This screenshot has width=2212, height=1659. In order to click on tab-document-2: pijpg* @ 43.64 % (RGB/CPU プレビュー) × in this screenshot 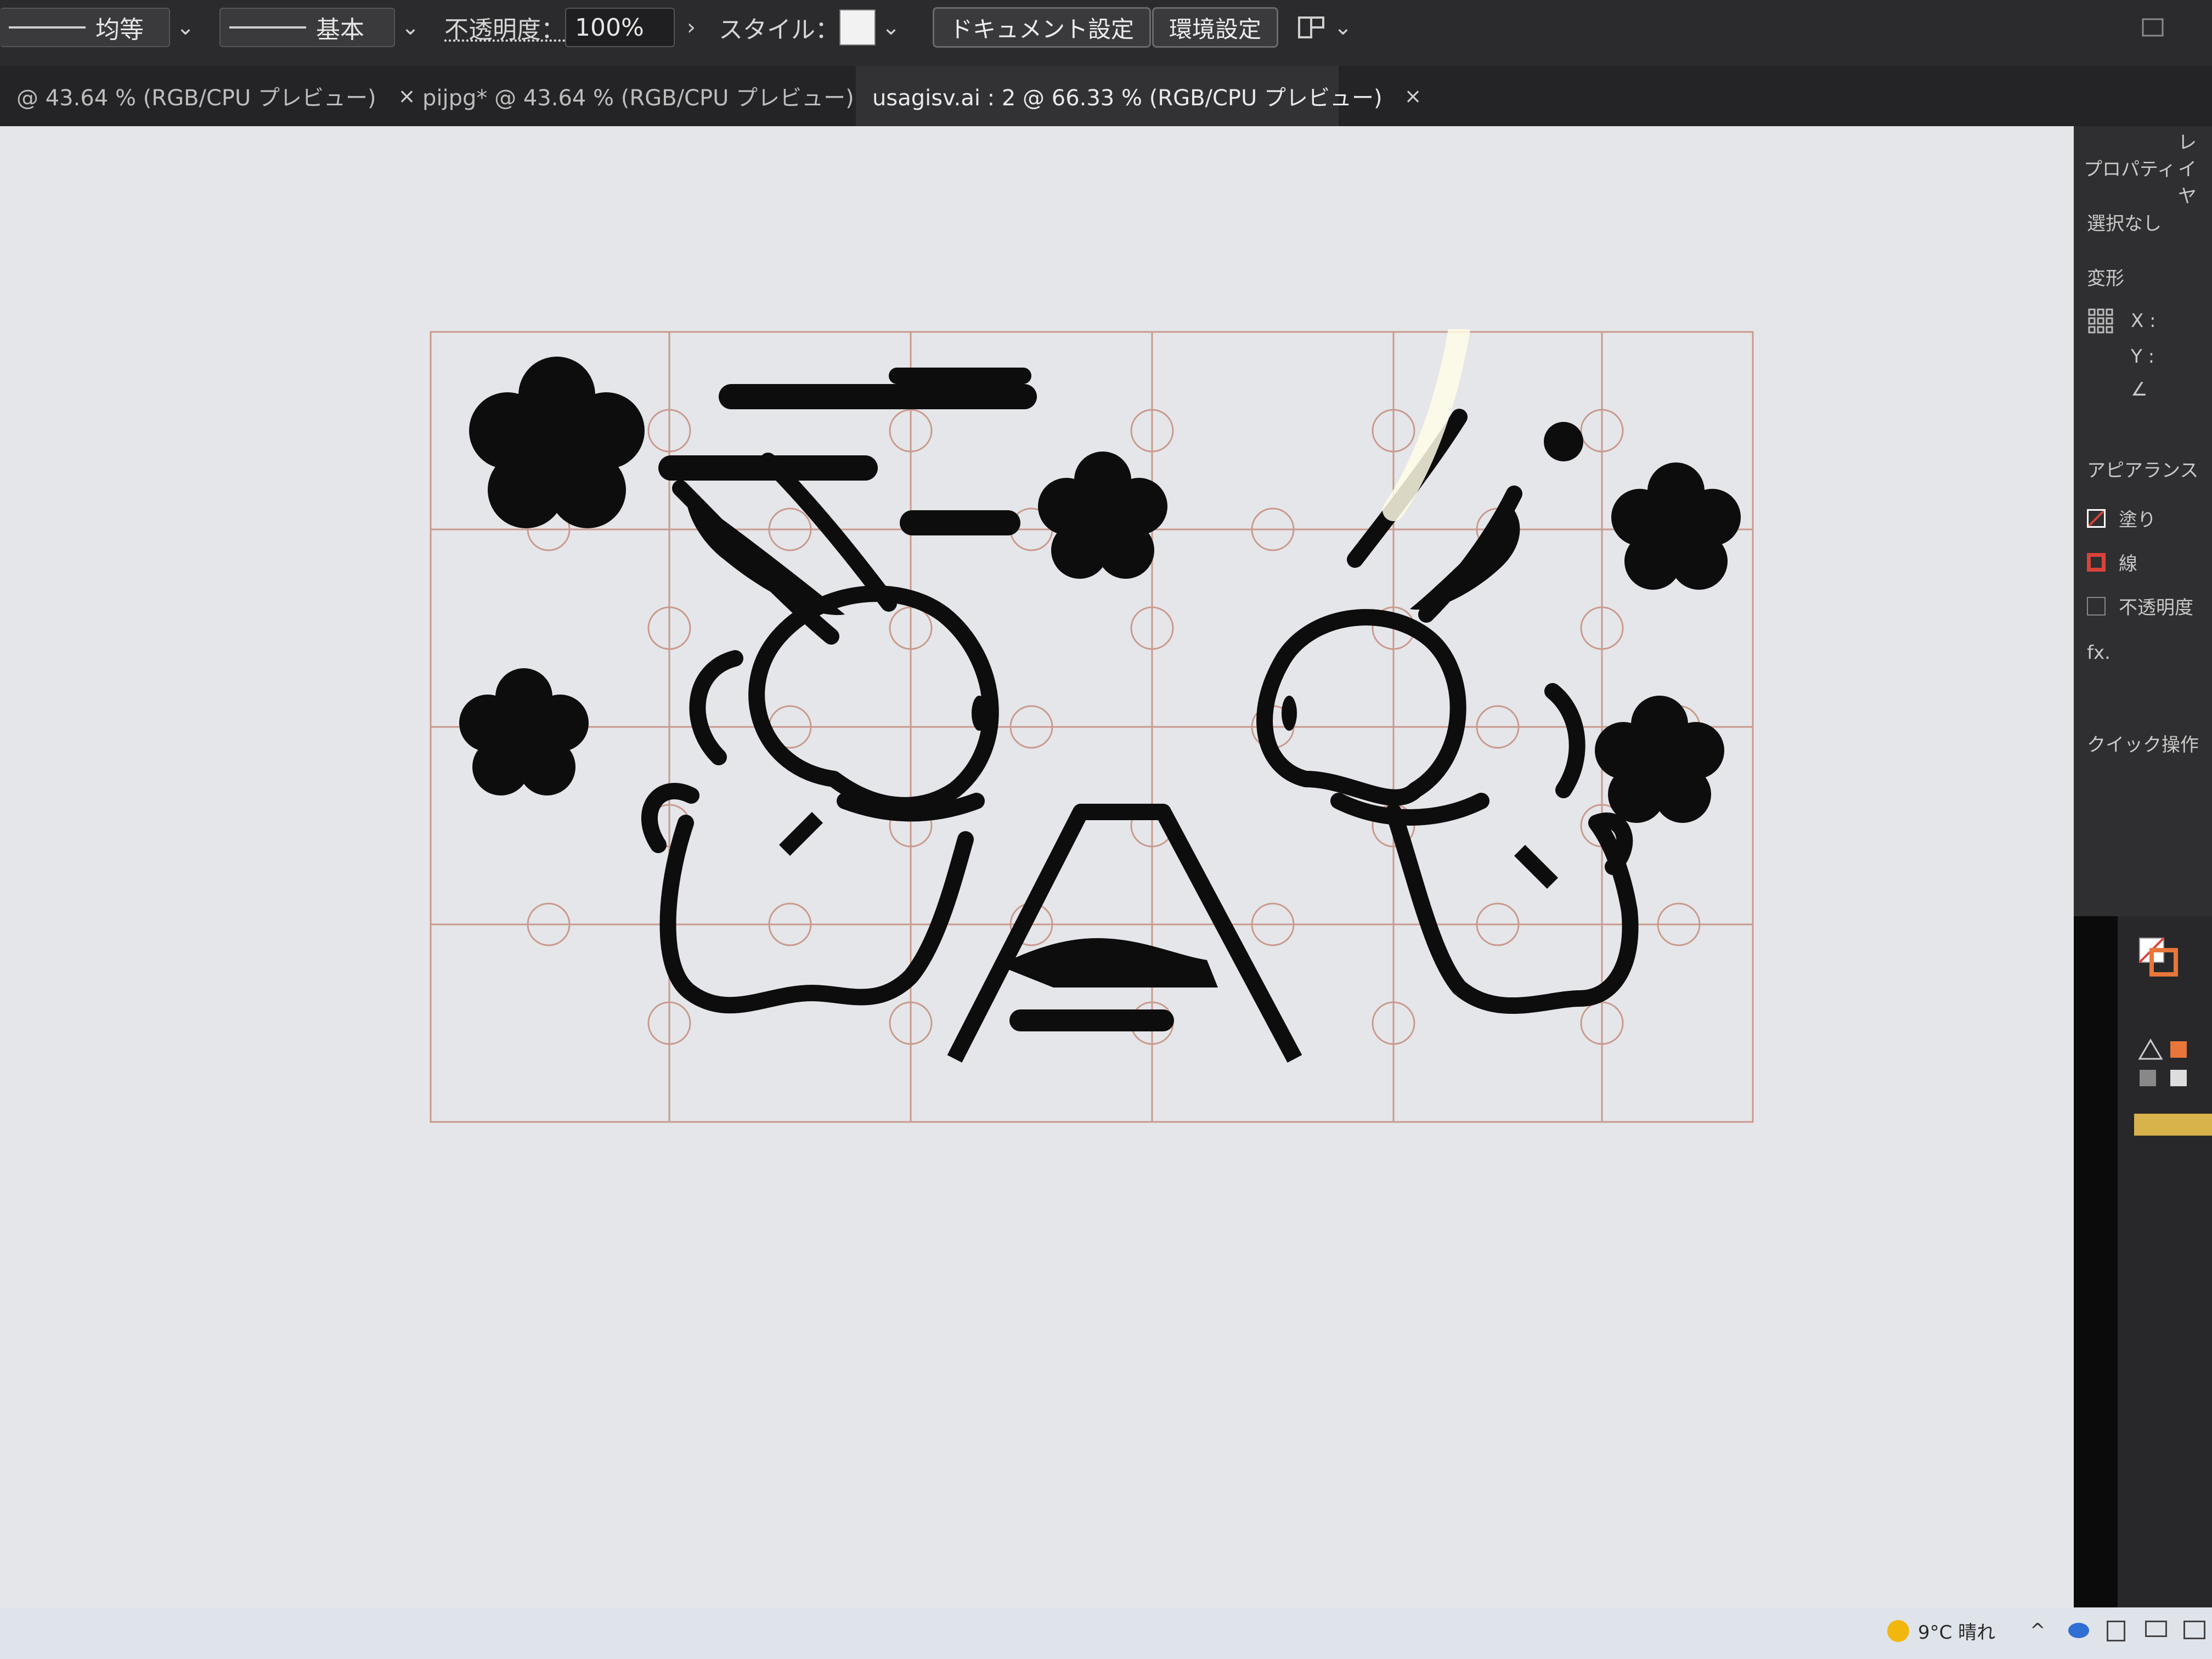, I will do `click(650, 96)`.